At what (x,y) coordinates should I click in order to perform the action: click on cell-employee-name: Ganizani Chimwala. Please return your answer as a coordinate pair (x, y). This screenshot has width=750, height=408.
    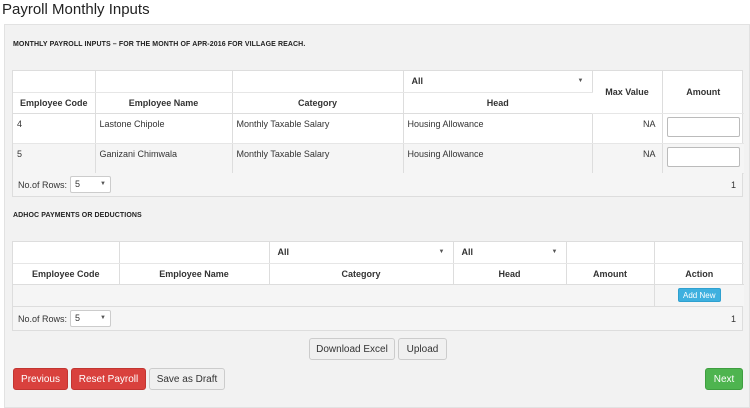
    Looking at the image, I should click on (164, 158).